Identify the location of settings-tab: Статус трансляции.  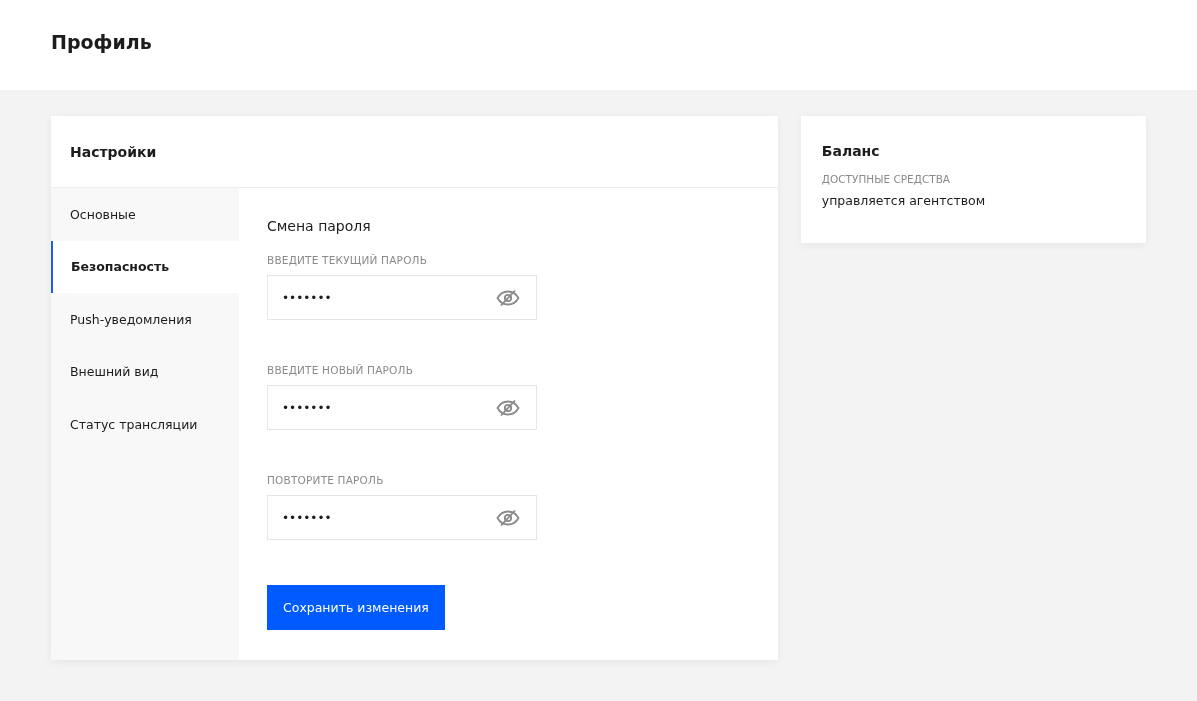
(145, 424).